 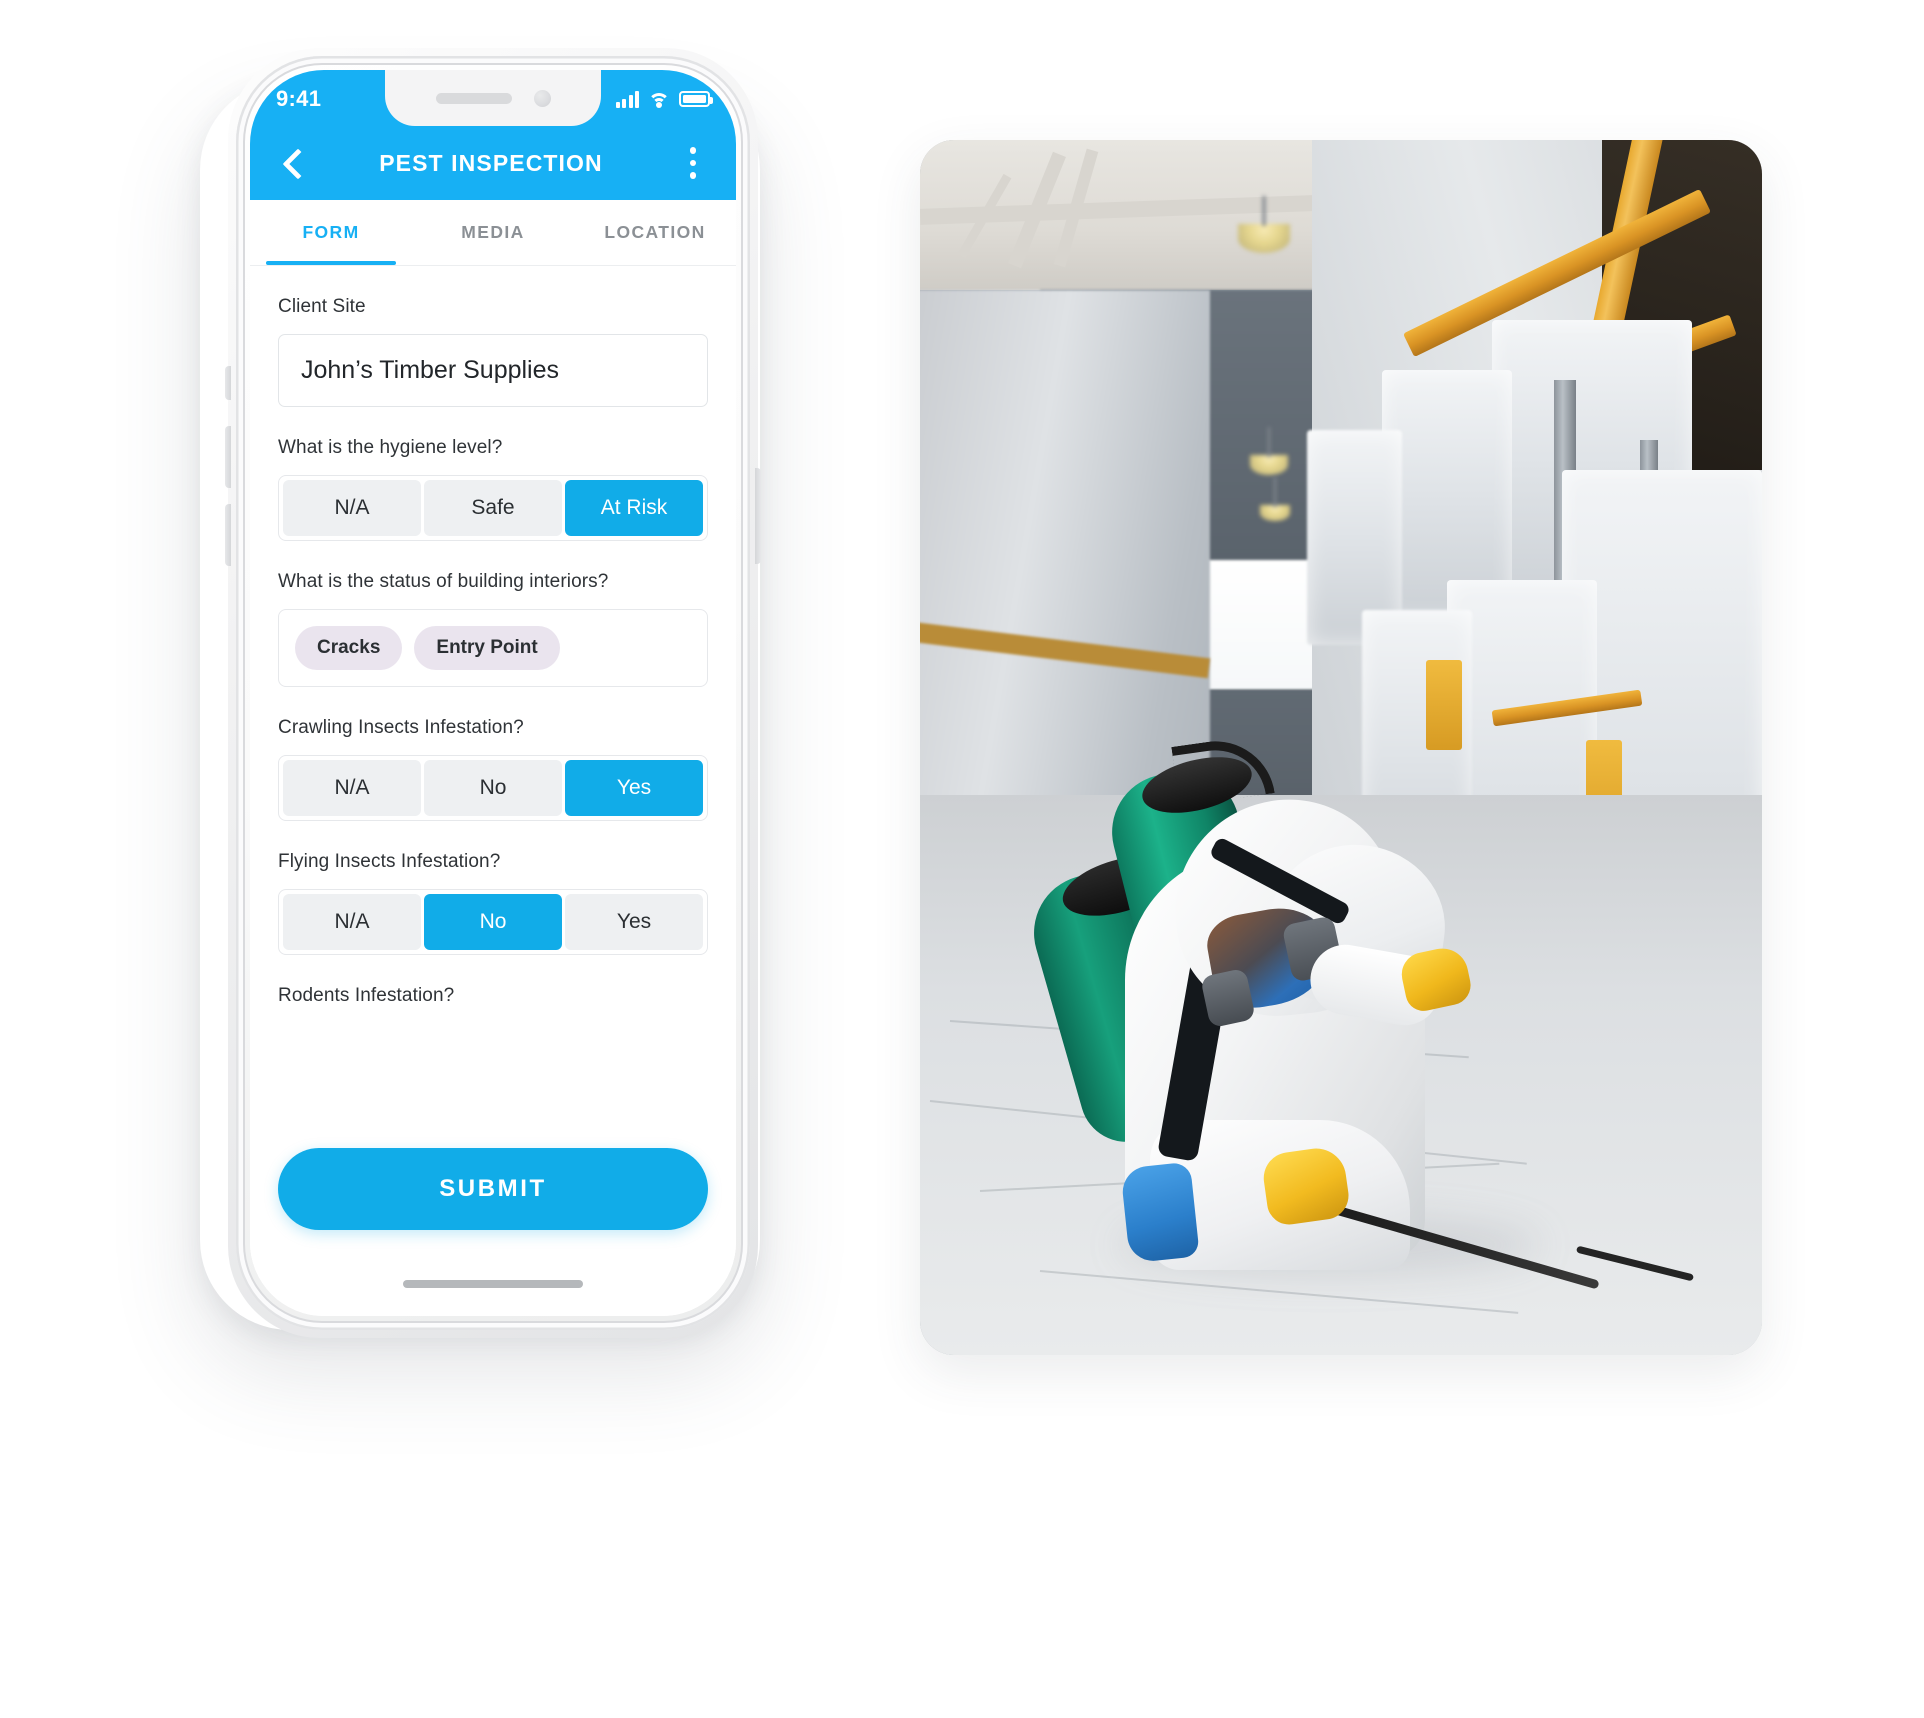 I want to click on signal-bars-icon, so click(x=627, y=99).